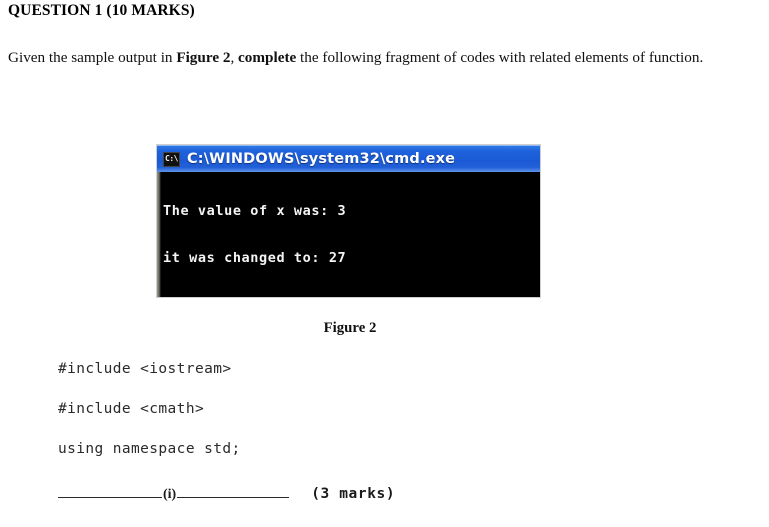 The width and height of the screenshot is (769, 527). I want to click on cmd-icon-glyph: C:\, so click(171, 158).